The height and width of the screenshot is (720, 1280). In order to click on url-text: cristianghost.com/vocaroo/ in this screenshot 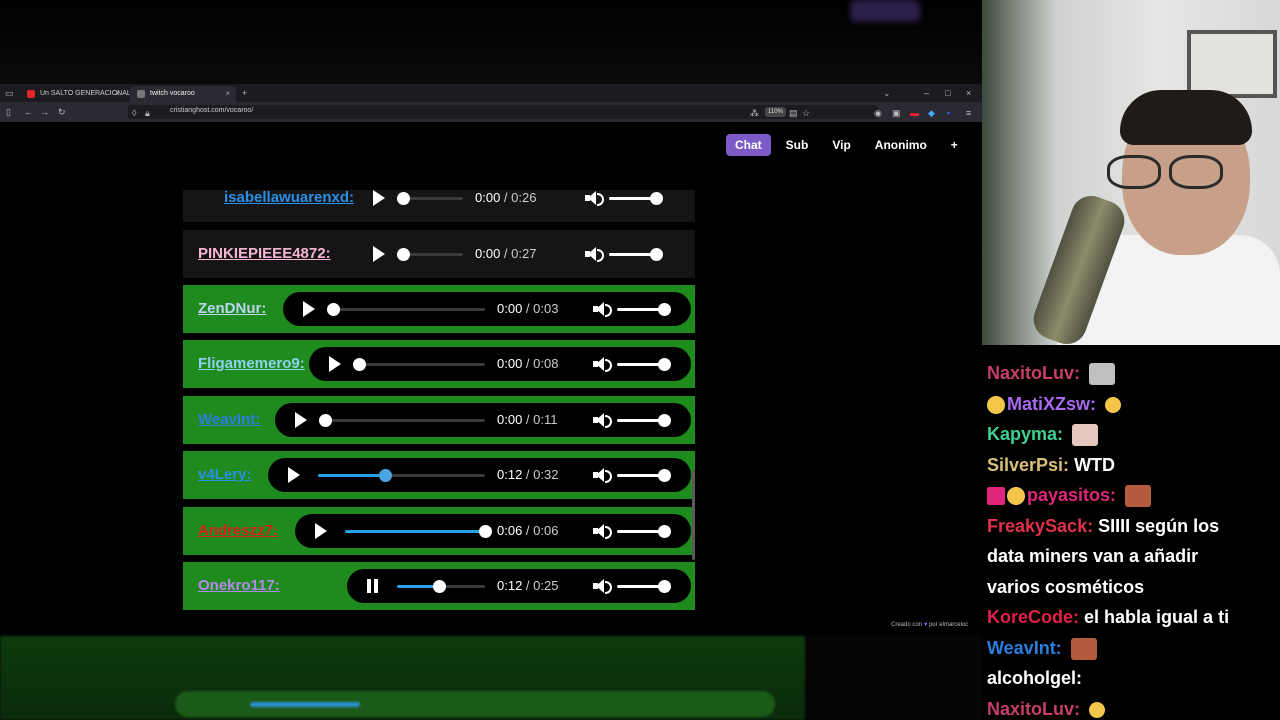, I will do `click(211, 110)`.